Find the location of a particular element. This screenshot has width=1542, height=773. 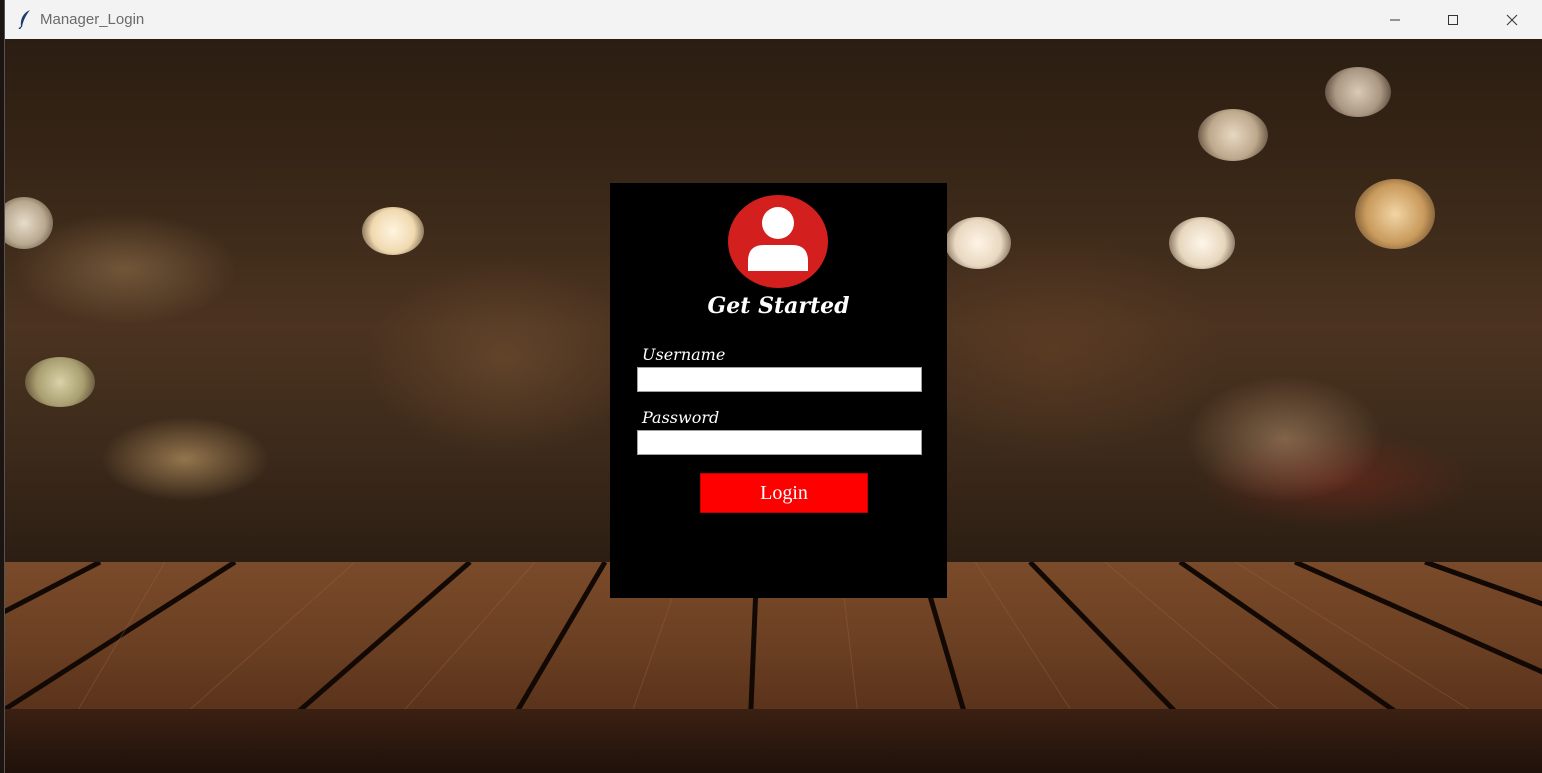

user-avatar-icon is located at coordinates (778, 241).